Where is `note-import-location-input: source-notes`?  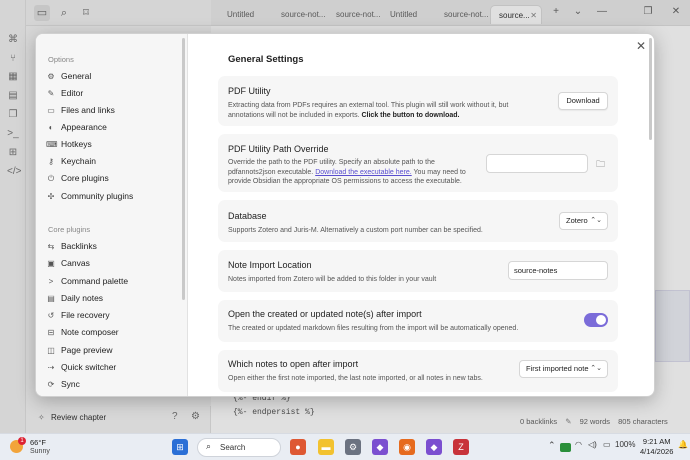
note-import-location-input: source-notes is located at coordinates (558, 270).